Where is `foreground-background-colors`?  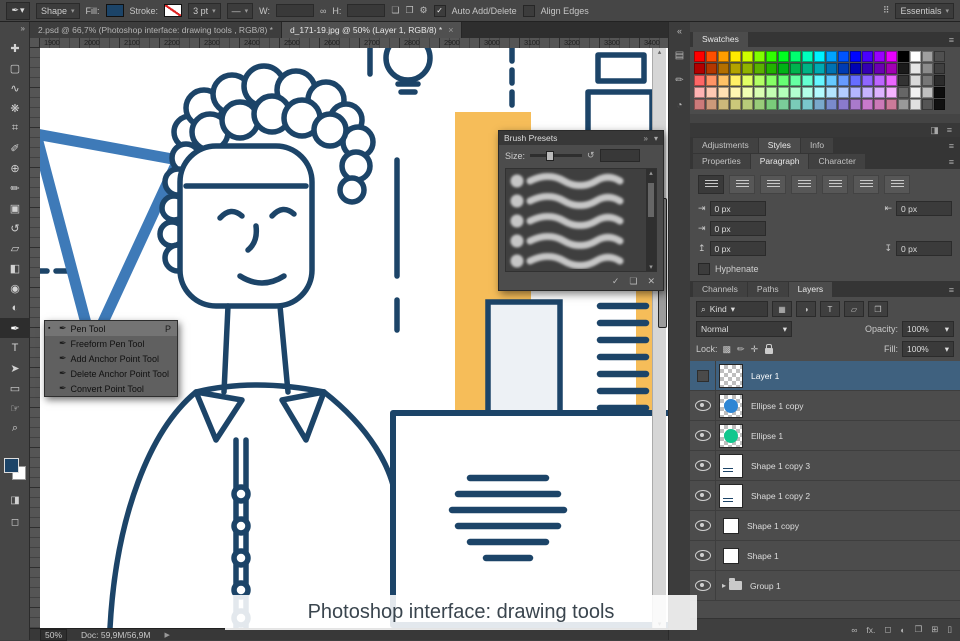
foreground-background-colors is located at coordinates (15, 469).